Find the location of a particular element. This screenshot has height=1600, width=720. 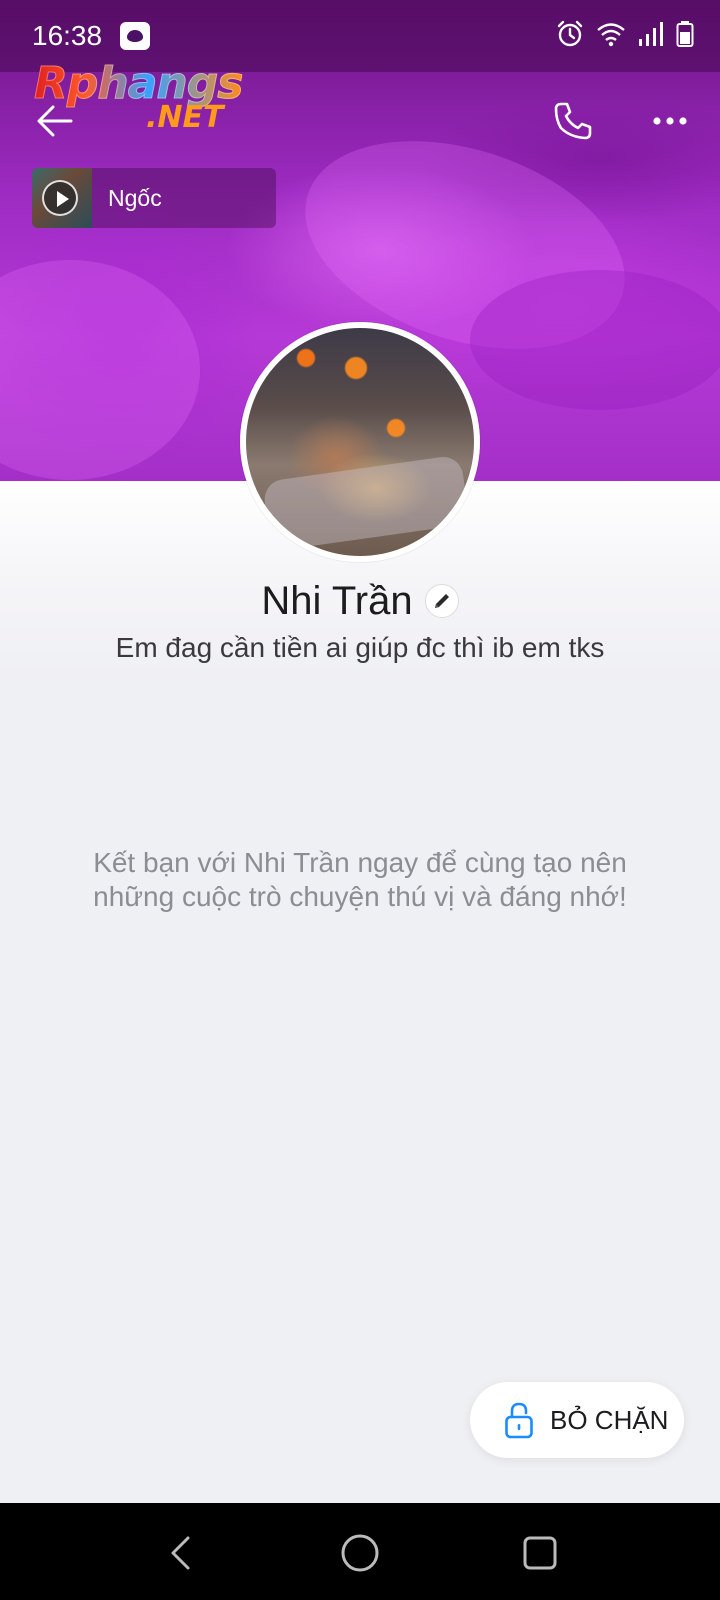

story-chip: Ngốc is located at coordinates (154, 198).